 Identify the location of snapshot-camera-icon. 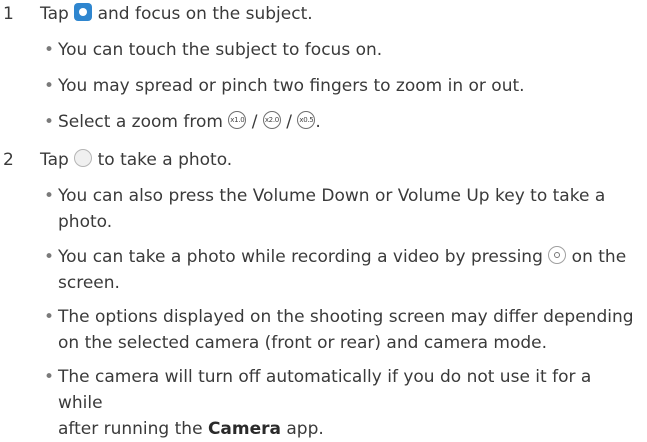
(557, 255).